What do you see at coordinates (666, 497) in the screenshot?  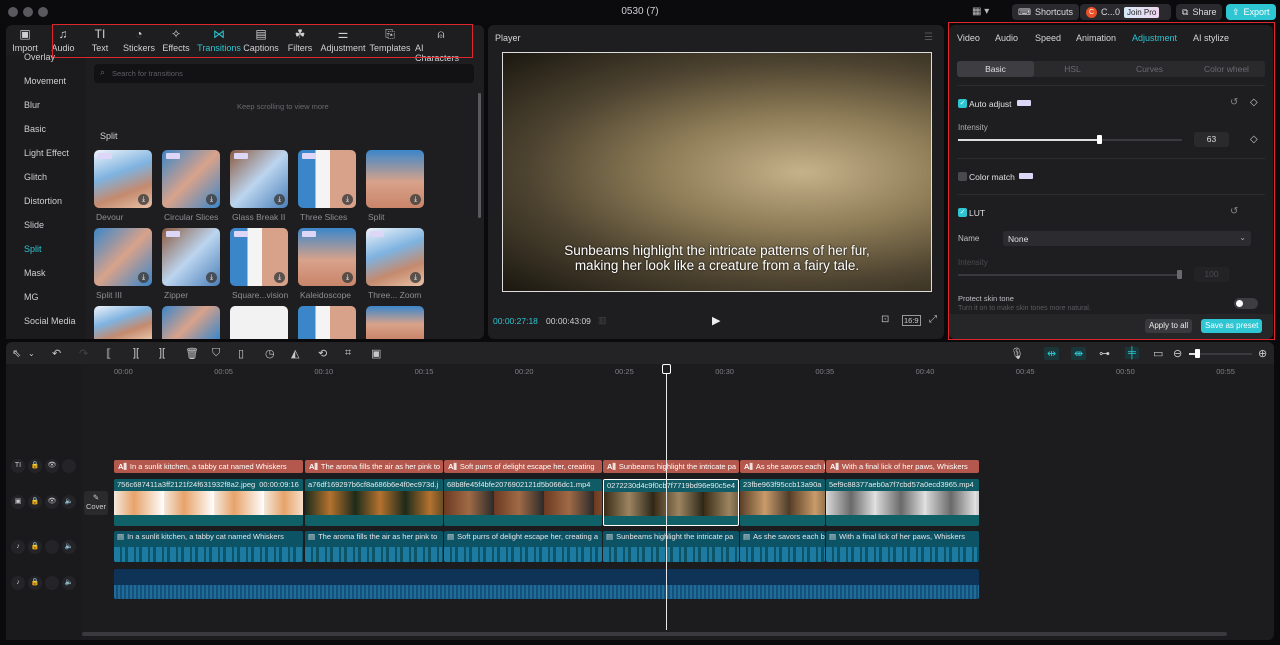 I see `playhead` at bounding box center [666, 497].